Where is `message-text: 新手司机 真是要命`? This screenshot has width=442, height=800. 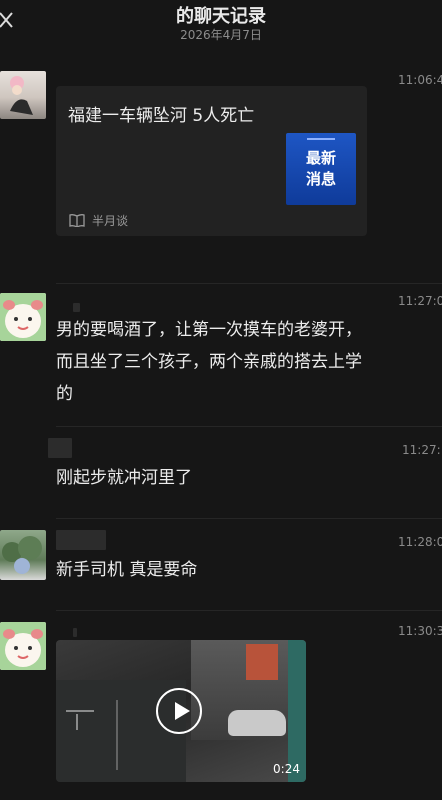 message-text: 新手司机 真是要命 is located at coordinates (127, 570).